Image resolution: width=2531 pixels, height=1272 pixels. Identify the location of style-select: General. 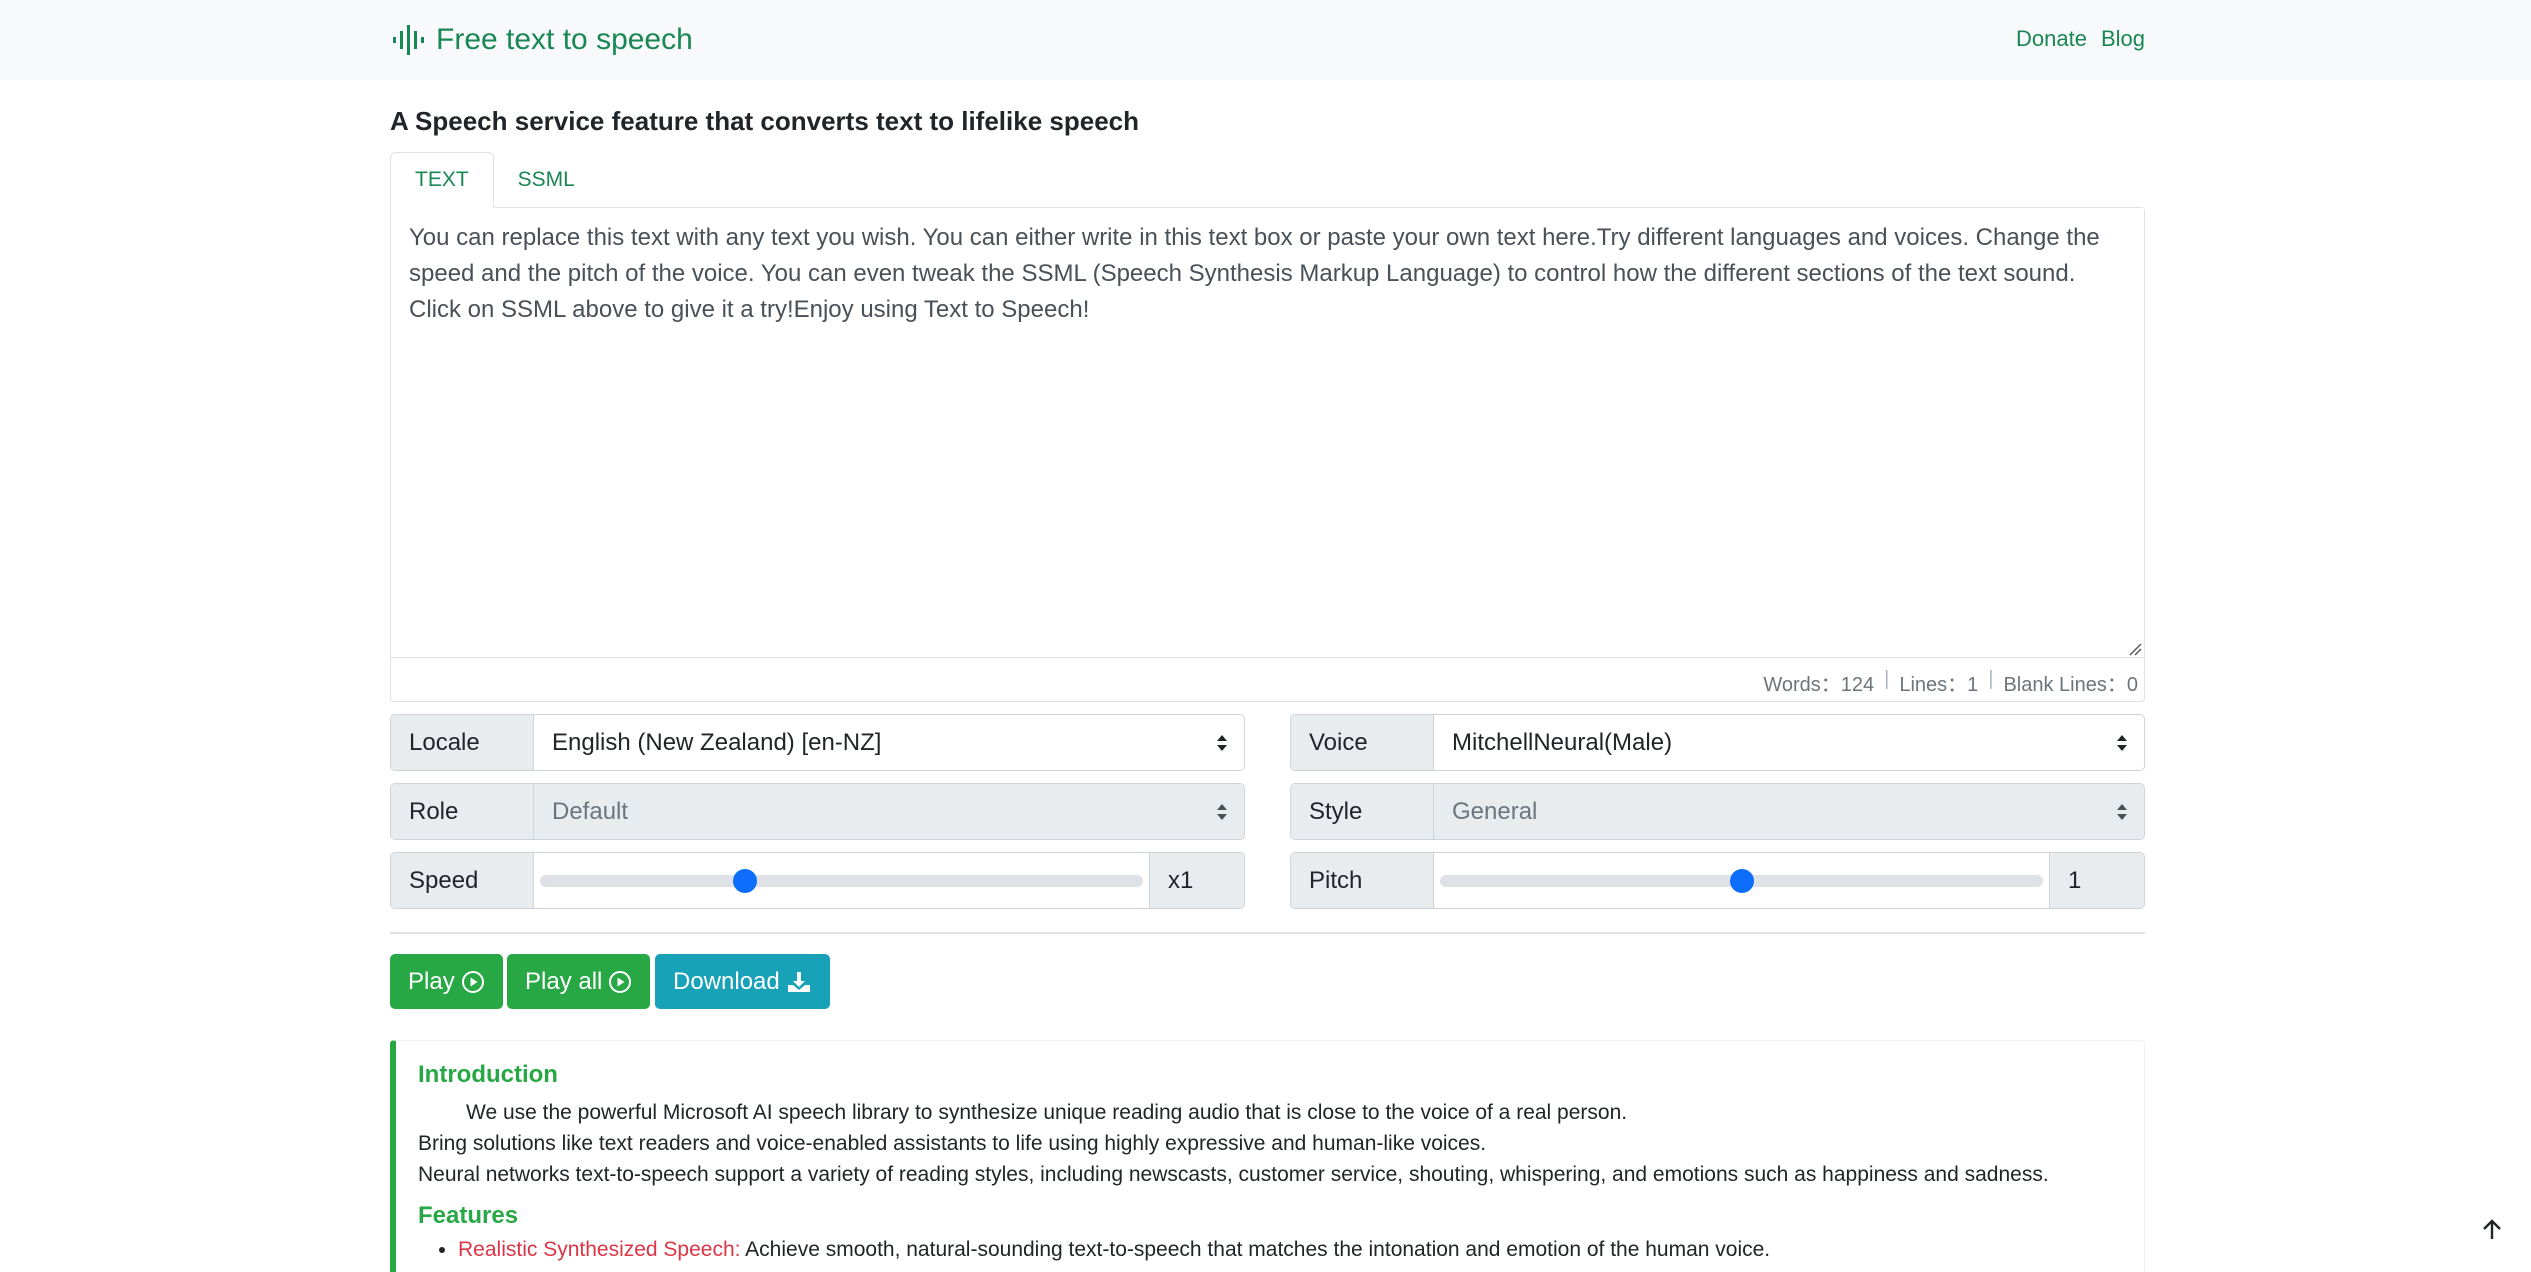
(1789, 811).